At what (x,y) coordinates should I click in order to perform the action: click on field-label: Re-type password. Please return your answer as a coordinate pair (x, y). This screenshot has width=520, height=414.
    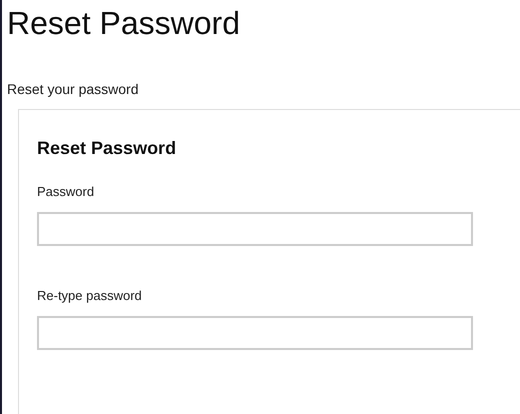
    Looking at the image, I should click on (89, 296).